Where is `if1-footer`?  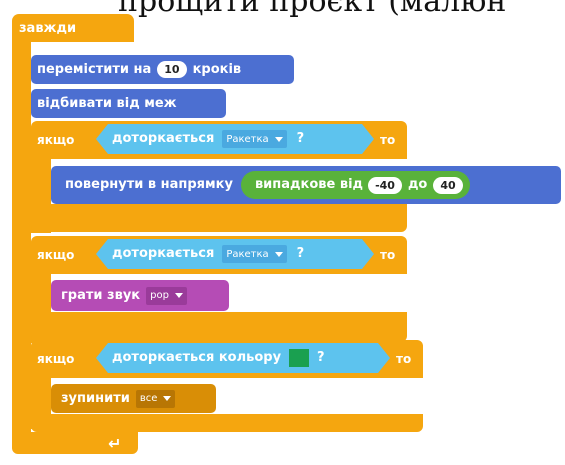
if1-footer is located at coordinates (219, 218).